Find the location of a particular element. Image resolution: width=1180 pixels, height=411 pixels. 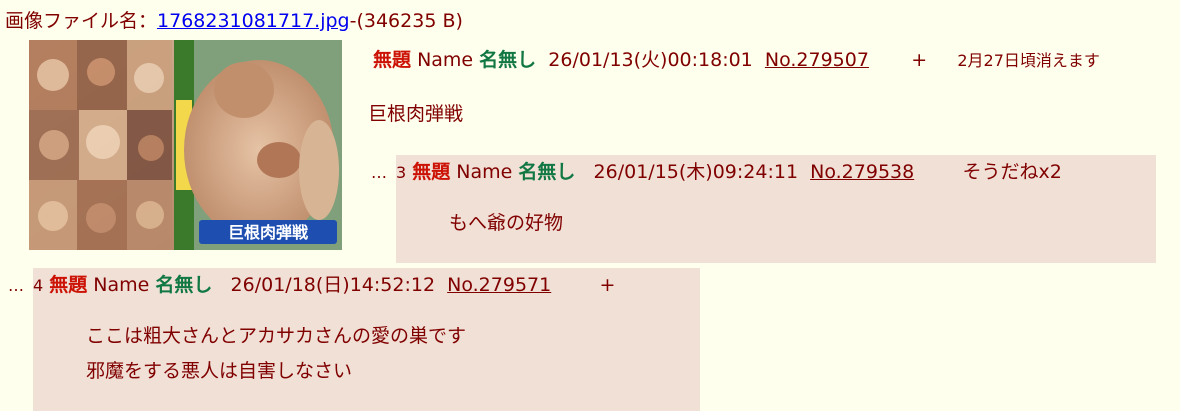

file-label: 画像ファイル名： is located at coordinates (81, 21).